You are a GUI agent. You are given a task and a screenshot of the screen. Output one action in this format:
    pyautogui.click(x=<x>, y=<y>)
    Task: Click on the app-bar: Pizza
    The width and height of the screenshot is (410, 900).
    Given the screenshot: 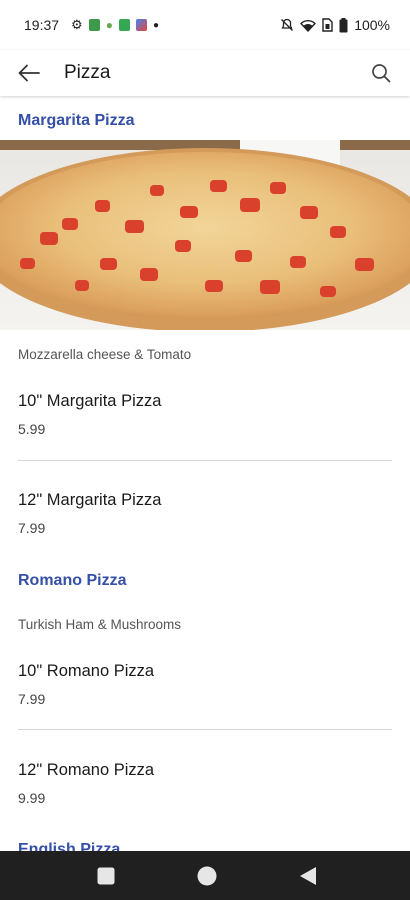 What is the action you would take?
    pyautogui.click(x=205, y=73)
    